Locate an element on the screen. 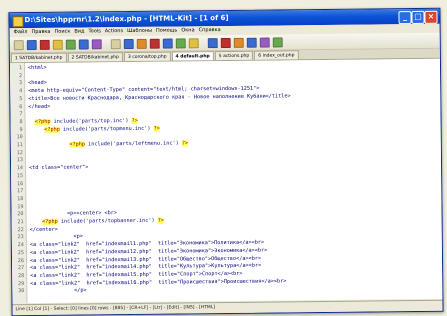  menu-item-5: Actions is located at coordinates (114, 31).